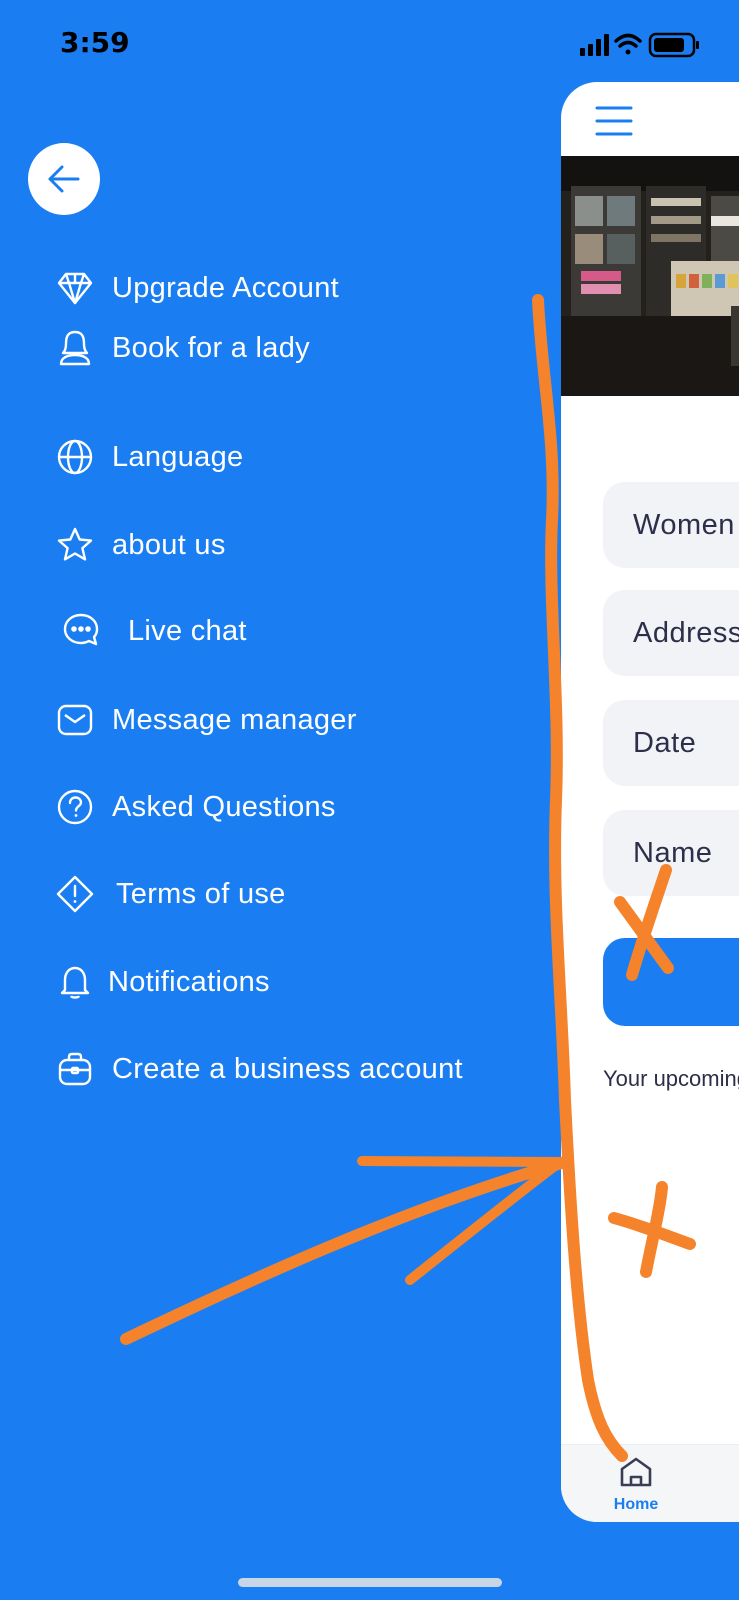  Describe the element at coordinates (636, 1472) in the screenshot. I see `home-icon` at that location.